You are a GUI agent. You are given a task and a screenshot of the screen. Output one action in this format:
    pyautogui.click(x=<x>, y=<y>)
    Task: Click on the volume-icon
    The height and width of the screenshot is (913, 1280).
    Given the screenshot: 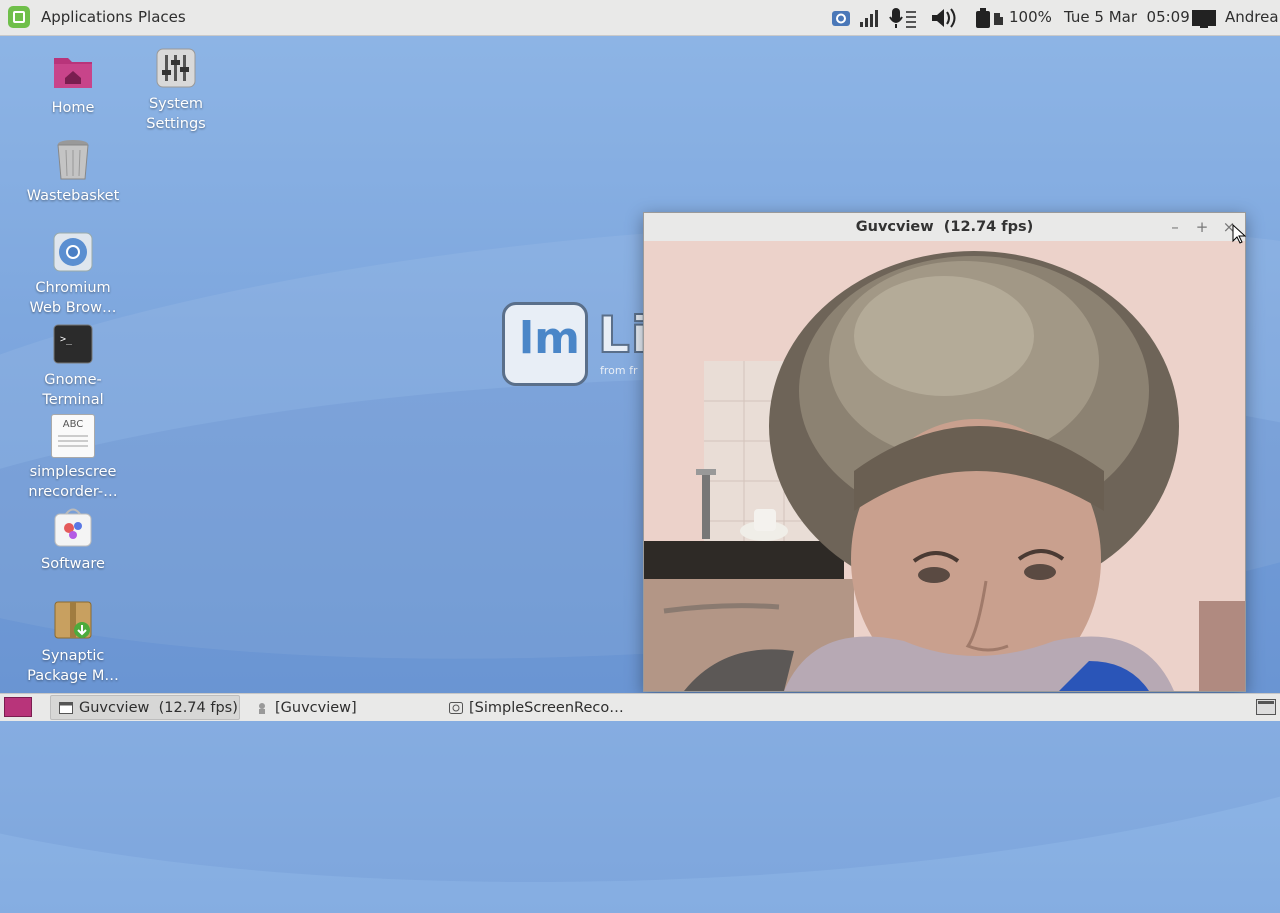 What is the action you would take?
    pyautogui.click(x=945, y=18)
    